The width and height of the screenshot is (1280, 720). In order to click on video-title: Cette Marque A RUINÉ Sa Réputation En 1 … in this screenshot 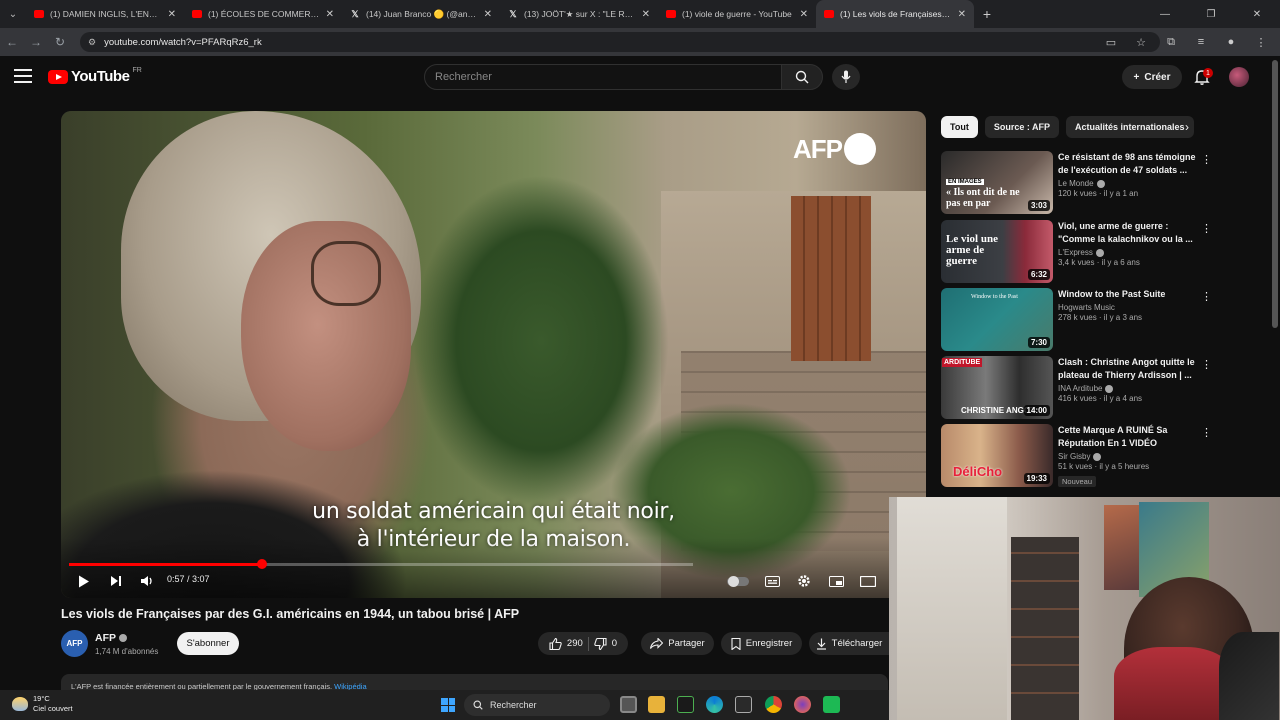, I will do `click(1128, 437)`.